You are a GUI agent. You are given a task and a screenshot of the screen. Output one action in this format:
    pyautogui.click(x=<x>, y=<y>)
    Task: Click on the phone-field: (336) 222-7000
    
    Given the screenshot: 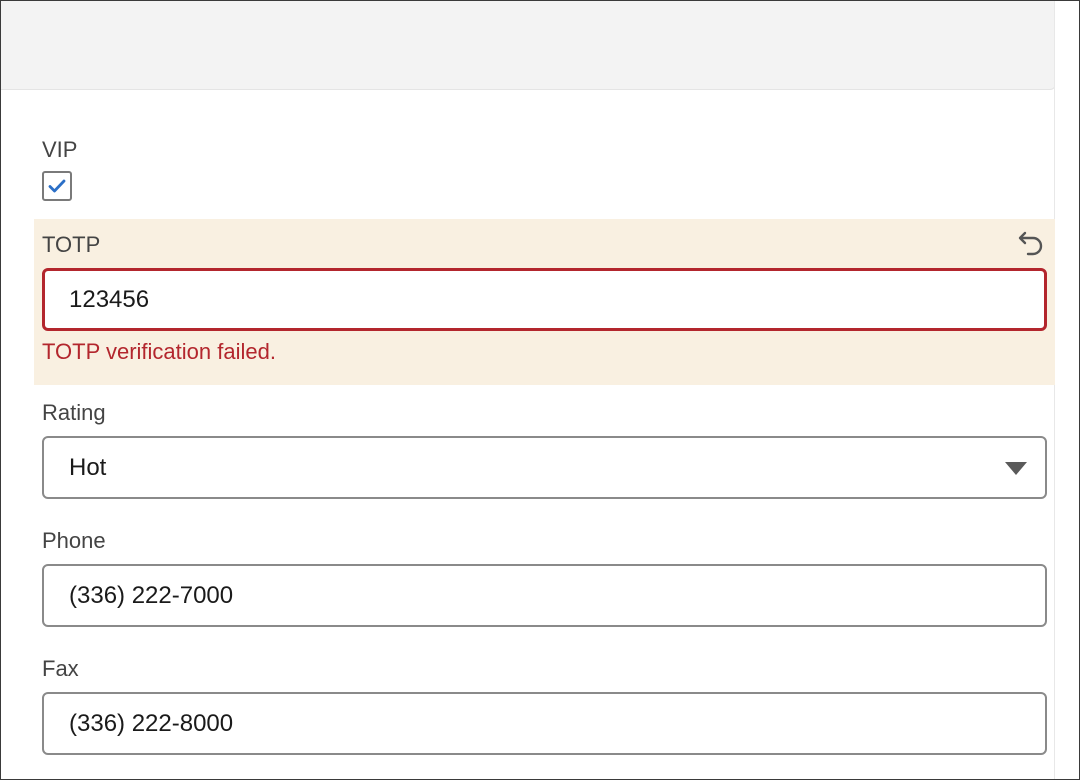 What is the action you would take?
    pyautogui.click(x=544, y=595)
    